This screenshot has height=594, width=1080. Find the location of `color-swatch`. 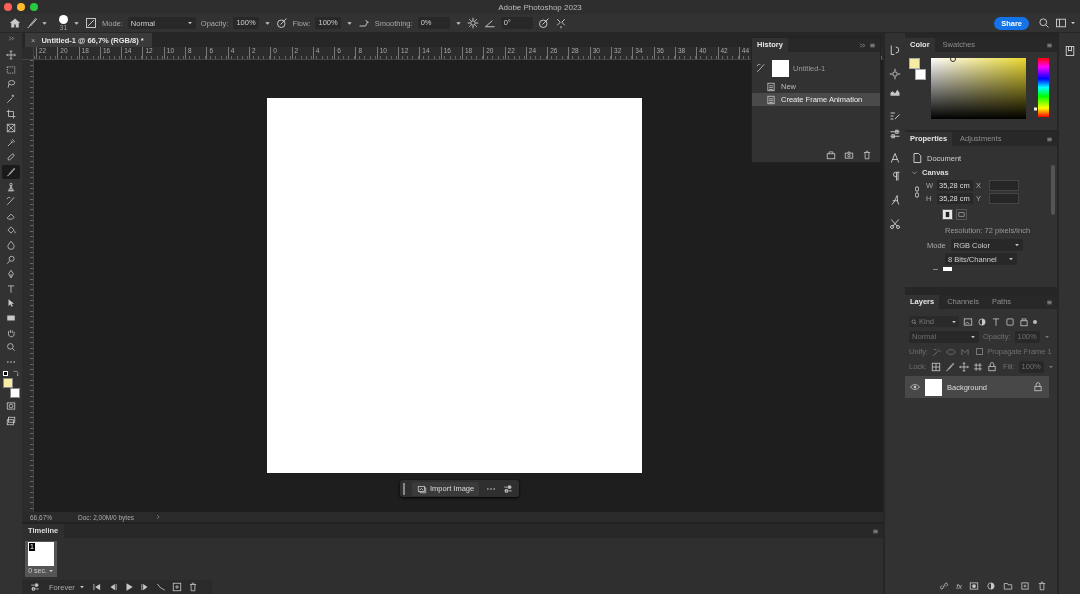

color-swatch is located at coordinates (947, 269).